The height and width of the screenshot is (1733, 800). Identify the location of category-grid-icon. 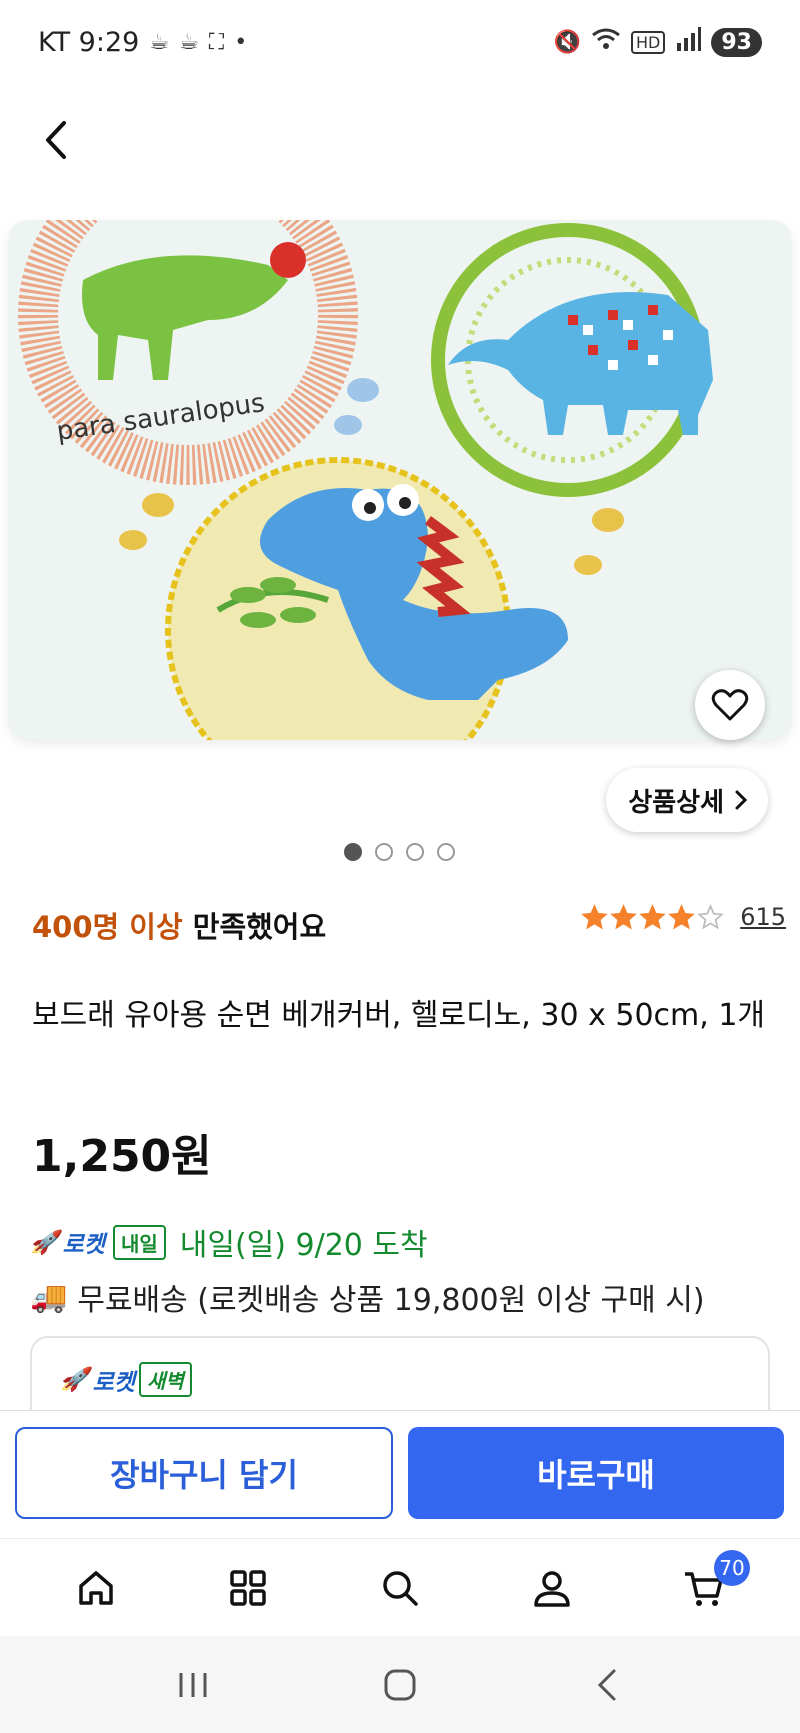
(248, 1587).